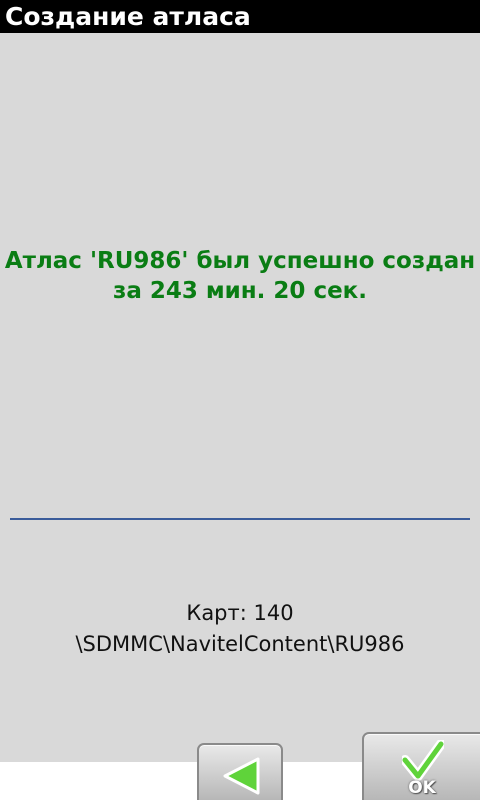 This screenshot has height=800, width=480. What do you see at coordinates (240, 613) in the screenshot?
I see `maps-count: Карт: 140` at bounding box center [240, 613].